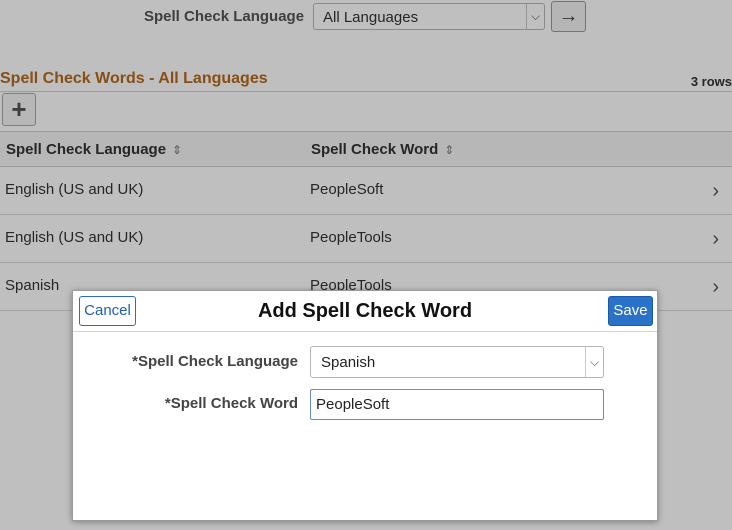 This screenshot has width=732, height=530. I want to click on dialog-header: Cancel Add Spell Check Word Save, so click(365, 311).